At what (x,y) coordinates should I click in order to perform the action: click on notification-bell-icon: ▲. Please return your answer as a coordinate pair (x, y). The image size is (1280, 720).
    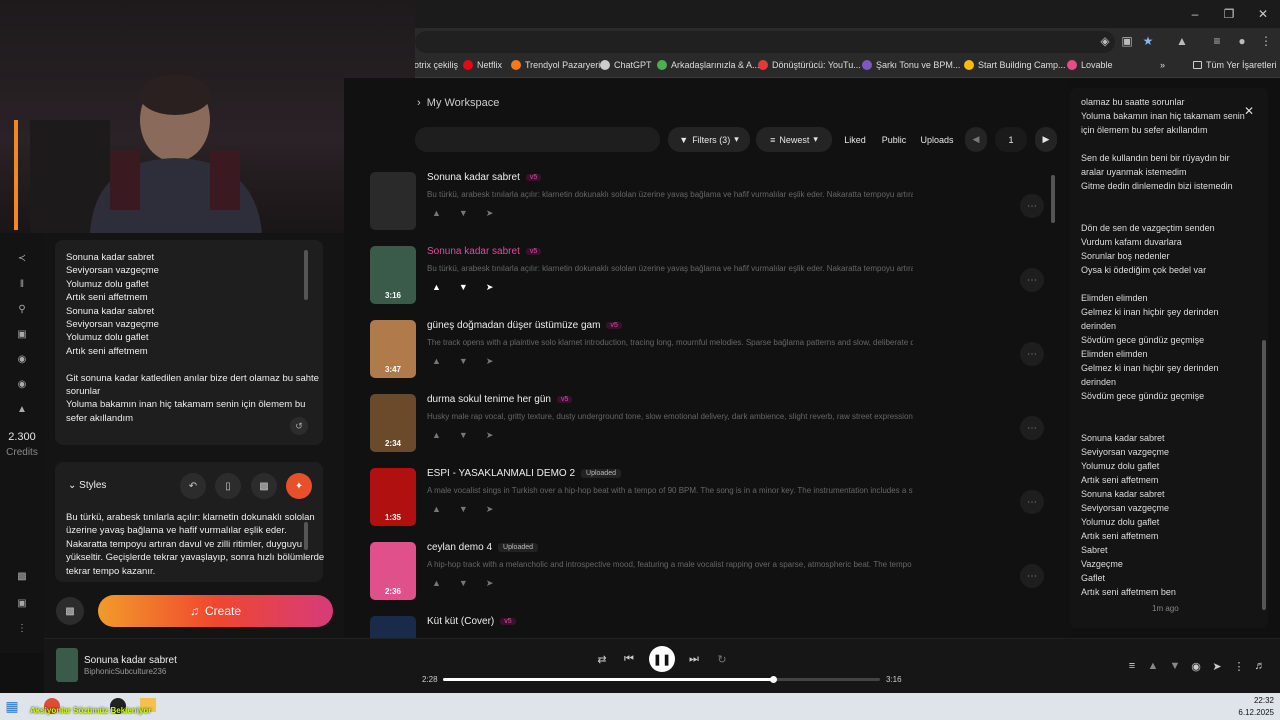
    Looking at the image, I should click on (22, 409).